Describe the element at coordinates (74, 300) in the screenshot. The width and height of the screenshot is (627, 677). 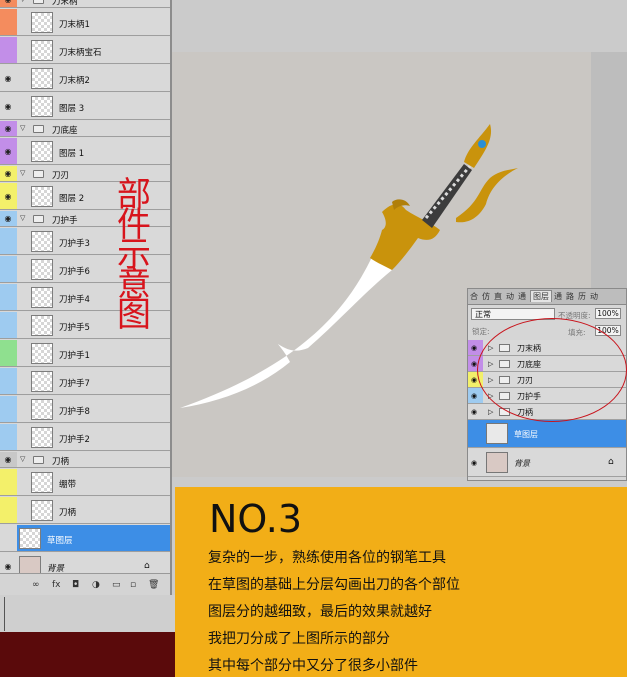
I see `layer-name: 刀护手4` at that location.